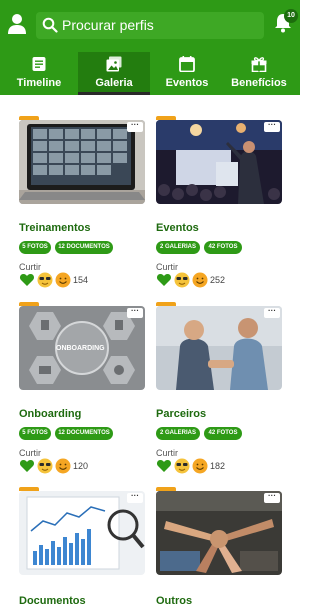 The image size is (320, 607). I want to click on gallery-card: ··· Outros, so click(219, 547).